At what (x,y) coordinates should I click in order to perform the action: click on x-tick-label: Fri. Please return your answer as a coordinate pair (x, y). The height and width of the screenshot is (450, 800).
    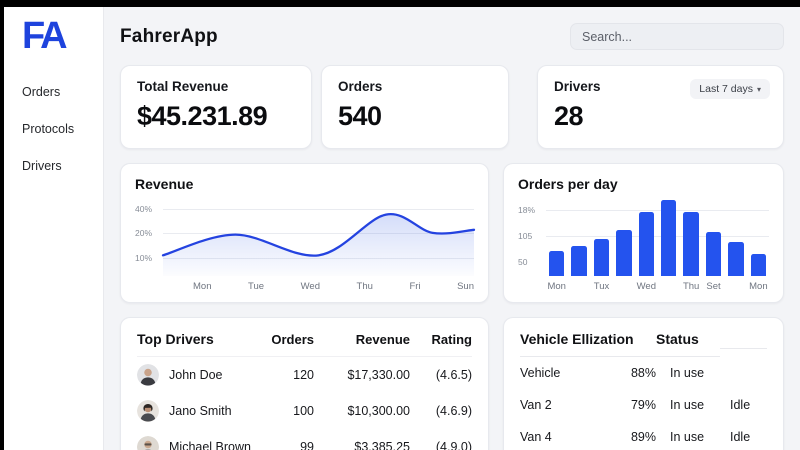
    Looking at the image, I should click on (415, 286).